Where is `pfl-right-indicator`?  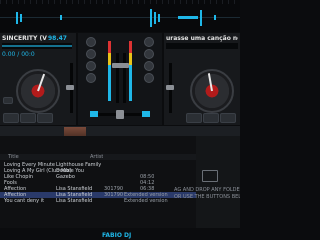
pfl-right-indicator is located at coordinates (146, 114).